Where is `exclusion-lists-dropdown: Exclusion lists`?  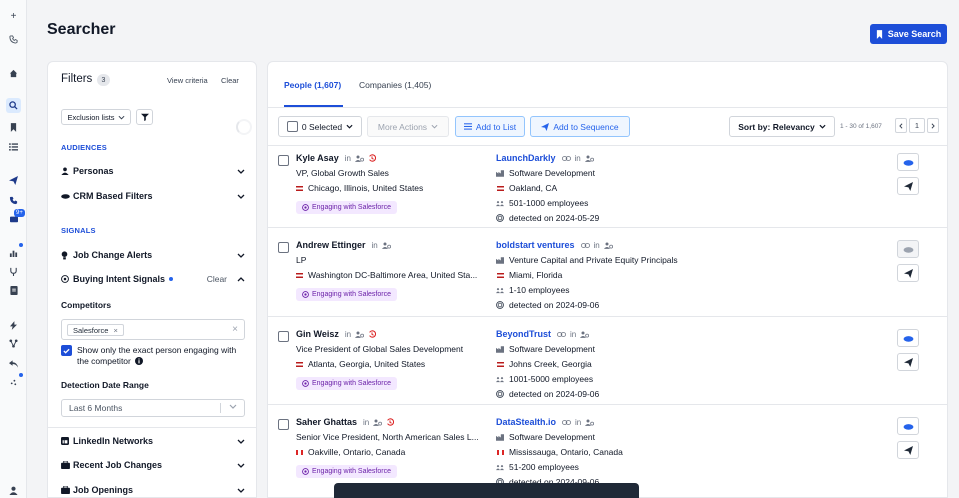
exclusion-lists-dropdown: Exclusion lists is located at coordinates (96, 117).